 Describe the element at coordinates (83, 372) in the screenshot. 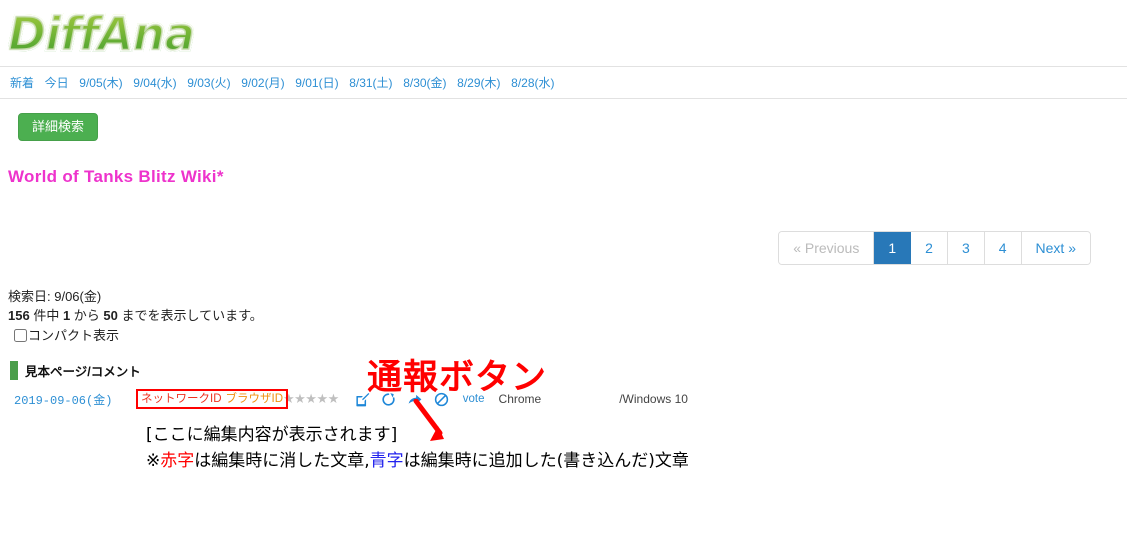

I see `section-title: 見本ページ/コメント` at that location.